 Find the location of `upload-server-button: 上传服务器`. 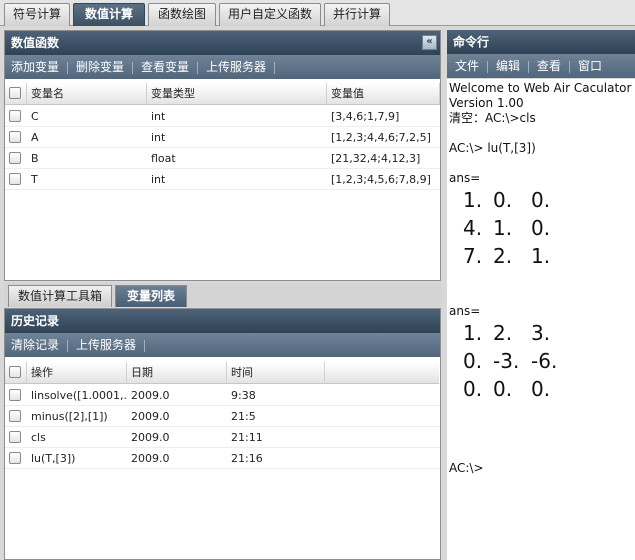

upload-server-button: 上传服务器 is located at coordinates (236, 67).